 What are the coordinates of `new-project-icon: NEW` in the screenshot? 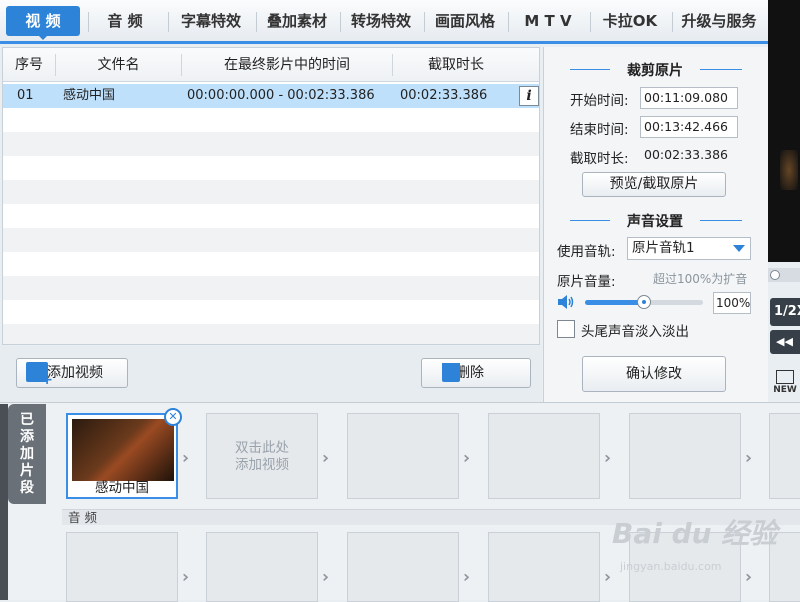 It's located at (785, 382).